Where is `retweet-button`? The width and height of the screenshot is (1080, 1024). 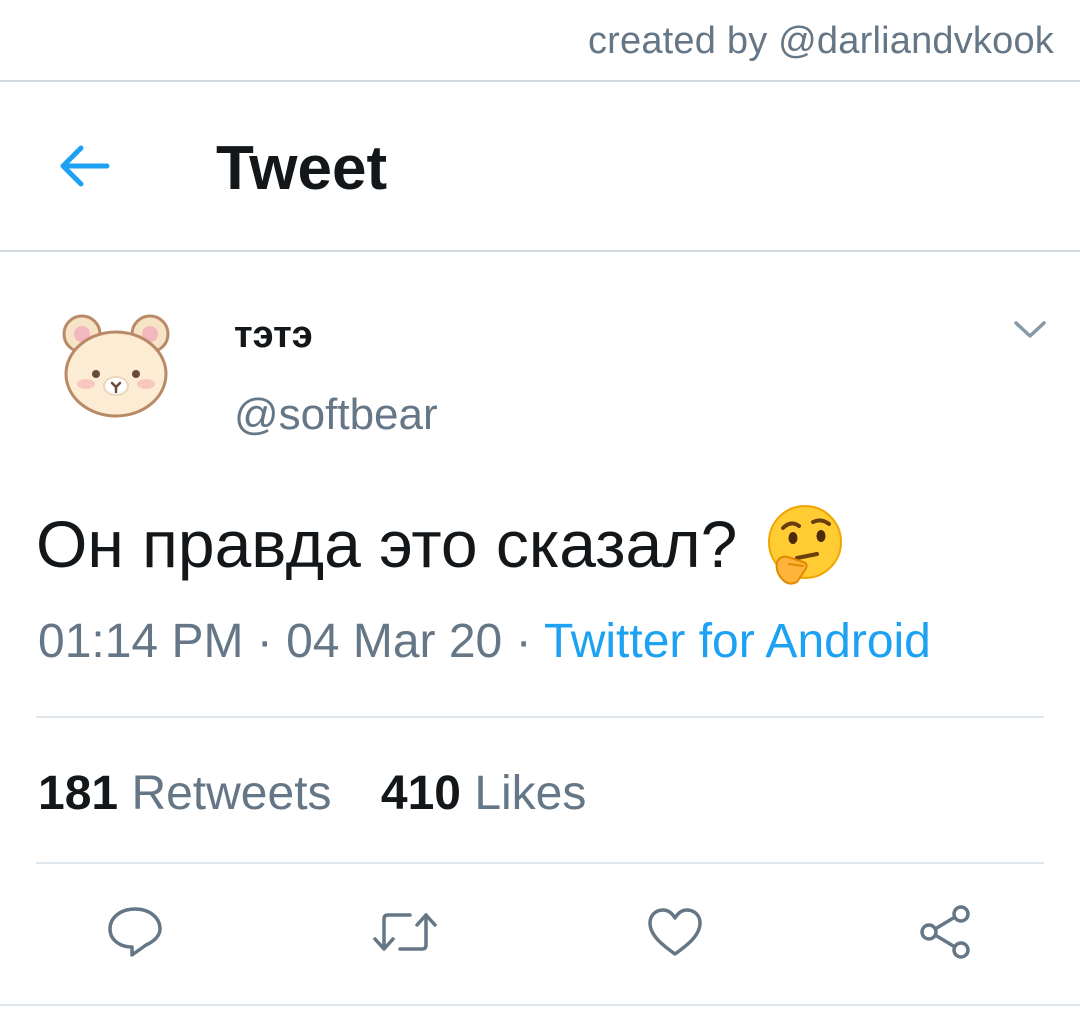
retweet-button is located at coordinates (405, 932).